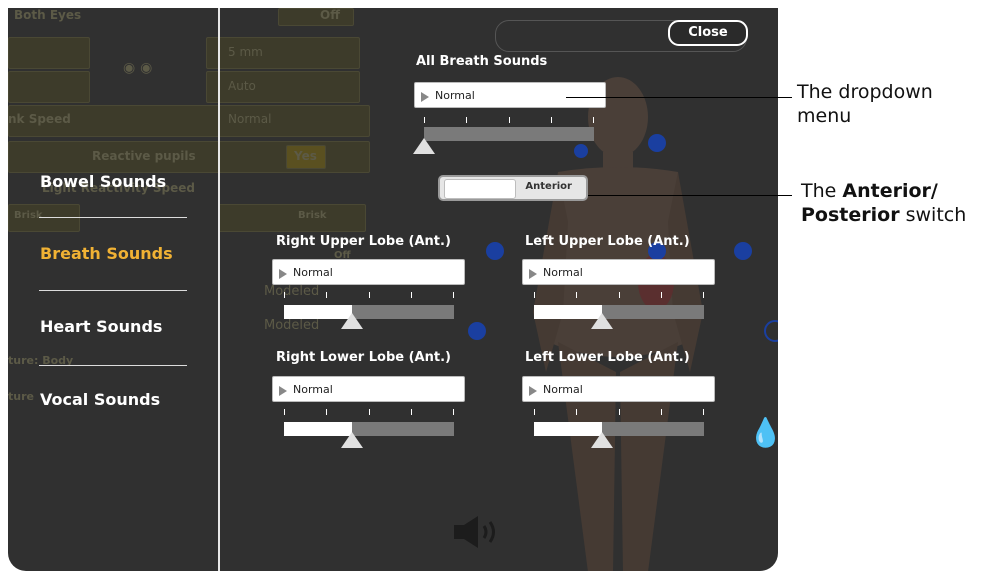  What do you see at coordinates (619, 429) in the screenshot?
I see `left-lower-slider-track` at bounding box center [619, 429].